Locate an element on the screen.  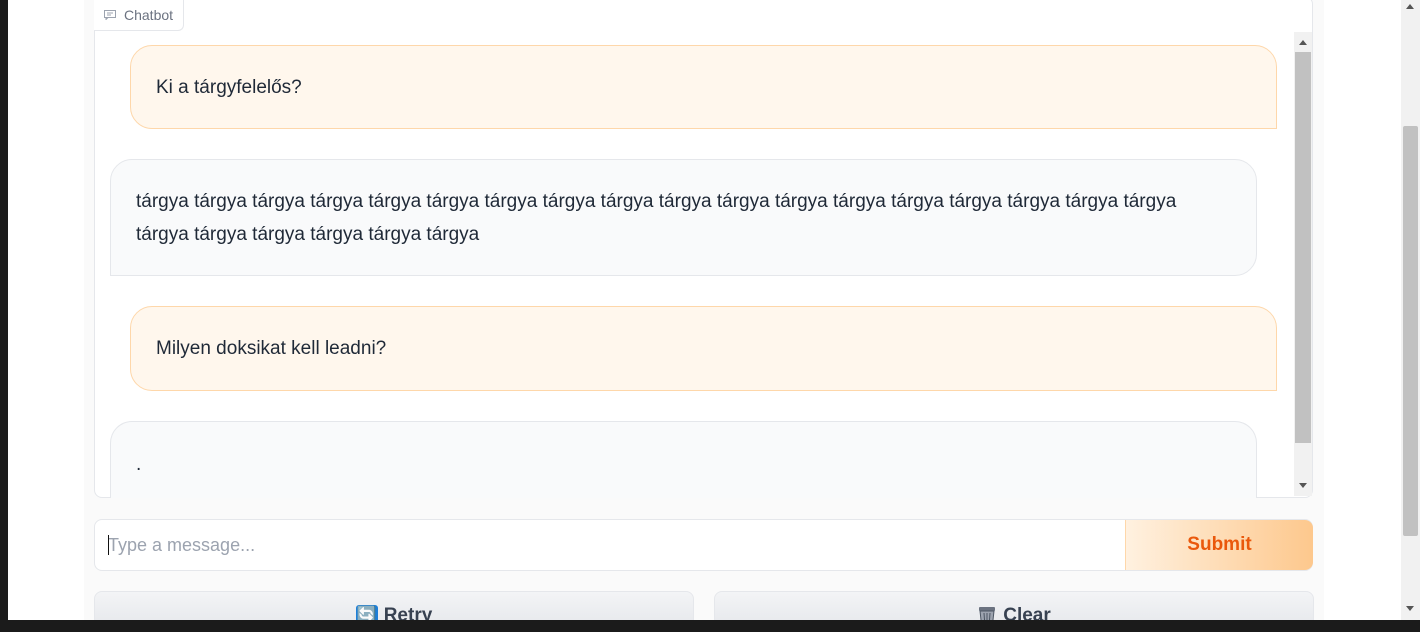
user-message: Ki a tárgyfelelős? is located at coordinates (703, 87).